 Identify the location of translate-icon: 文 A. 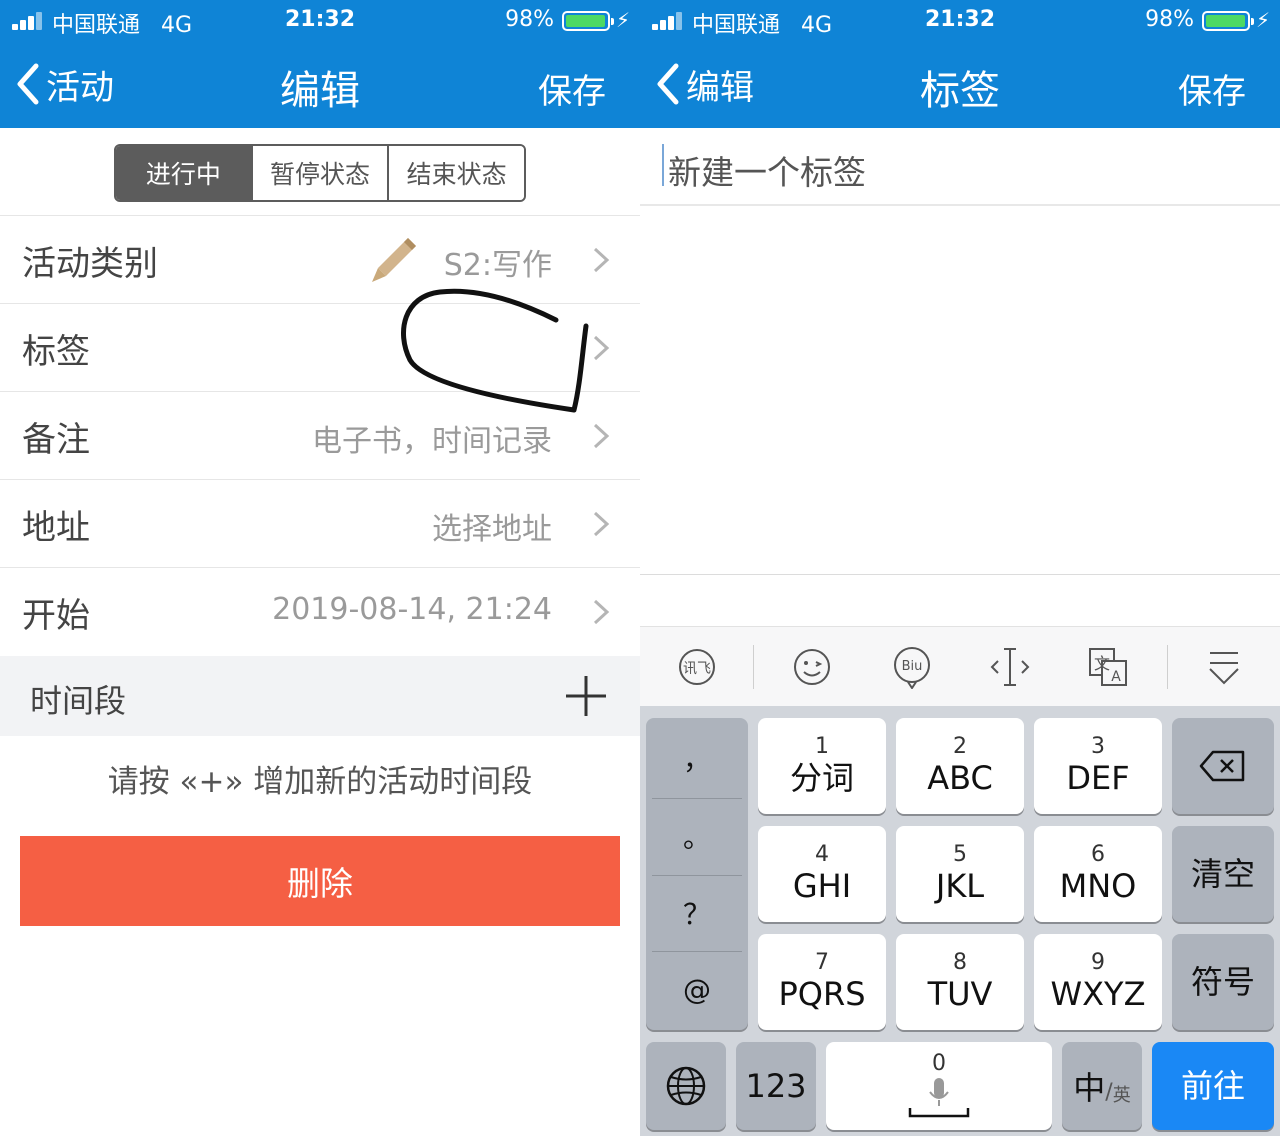
(1108, 667).